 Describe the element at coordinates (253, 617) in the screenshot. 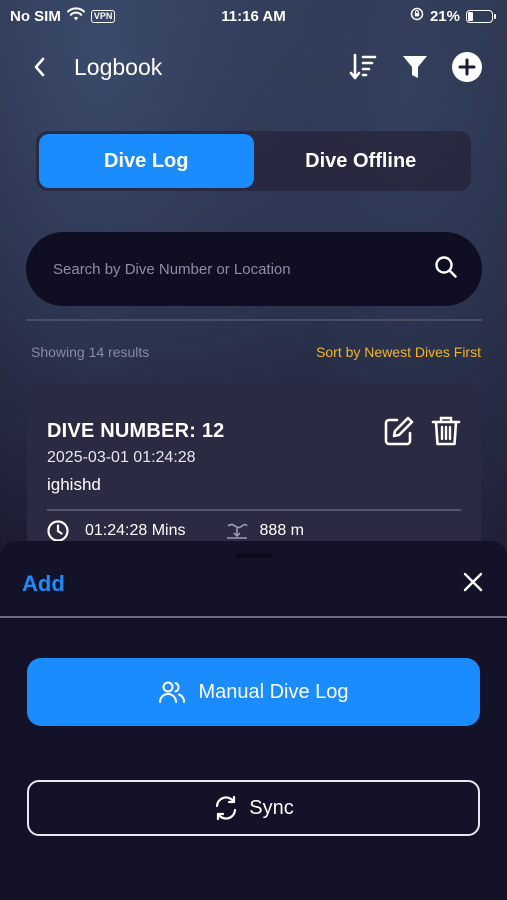

I see `sheet-divider` at that location.